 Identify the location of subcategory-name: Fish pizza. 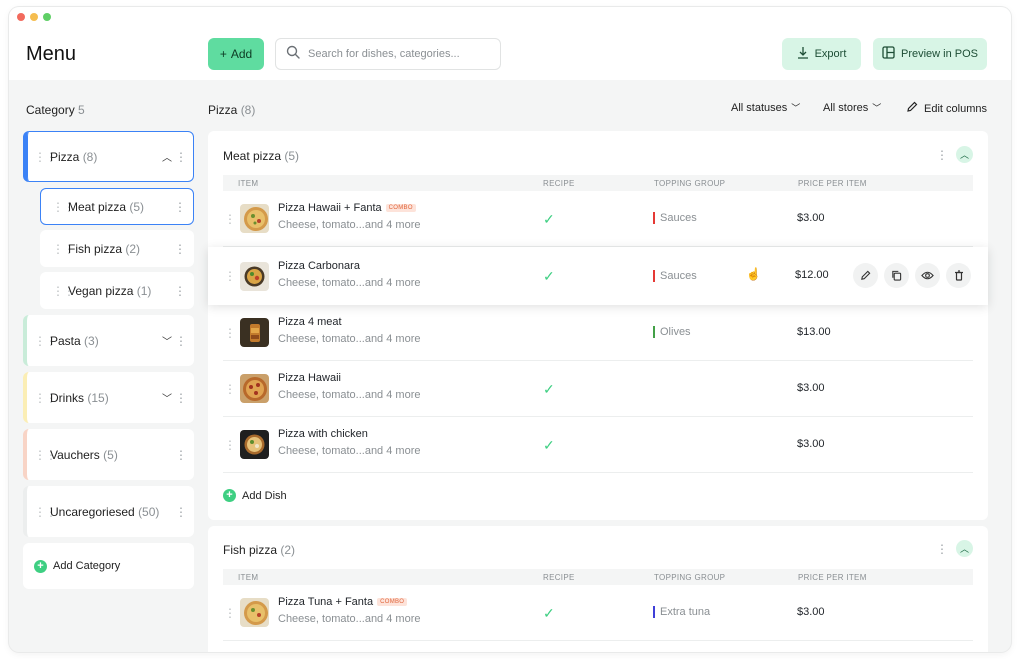
(95, 248).